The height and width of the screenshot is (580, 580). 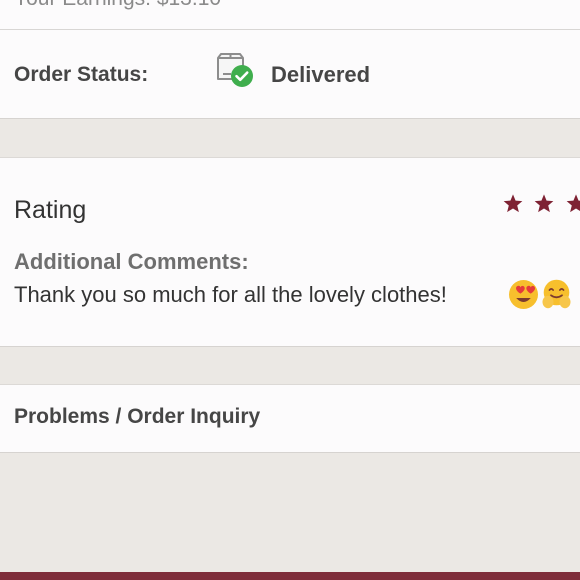 I want to click on bottom-bar, so click(x=290, y=576).